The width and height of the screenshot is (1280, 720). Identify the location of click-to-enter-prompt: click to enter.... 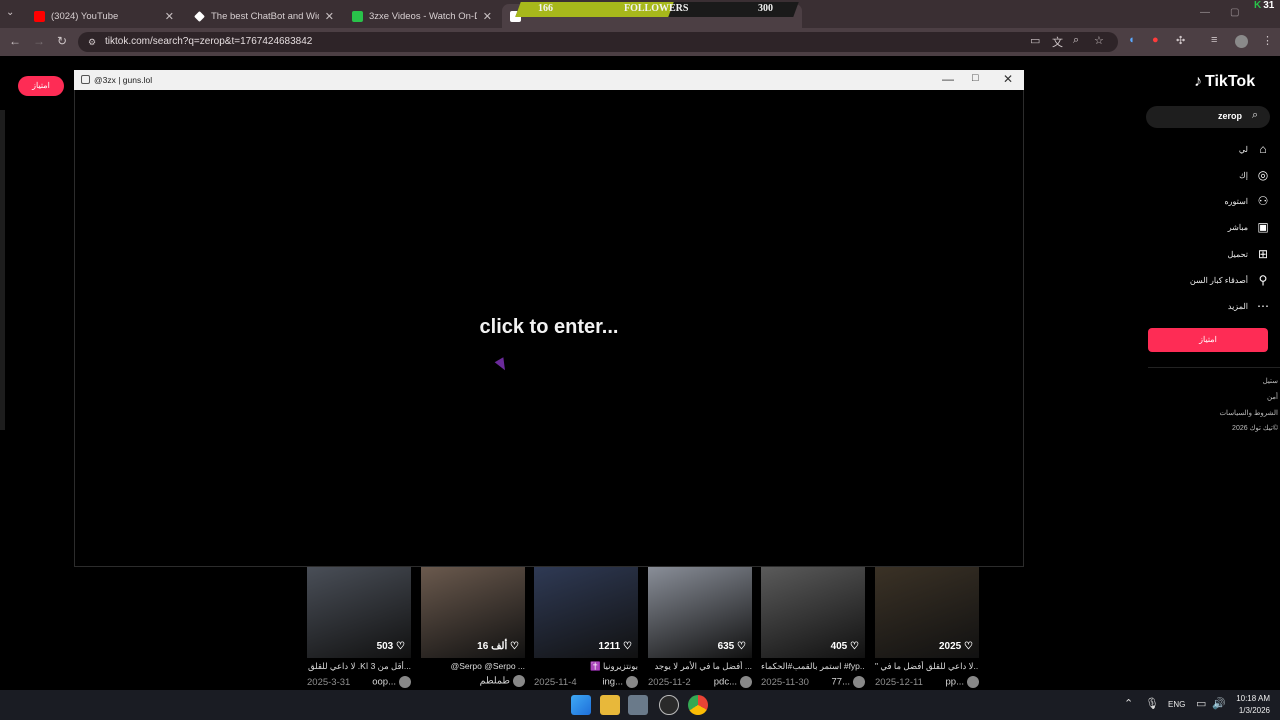
(549, 327).